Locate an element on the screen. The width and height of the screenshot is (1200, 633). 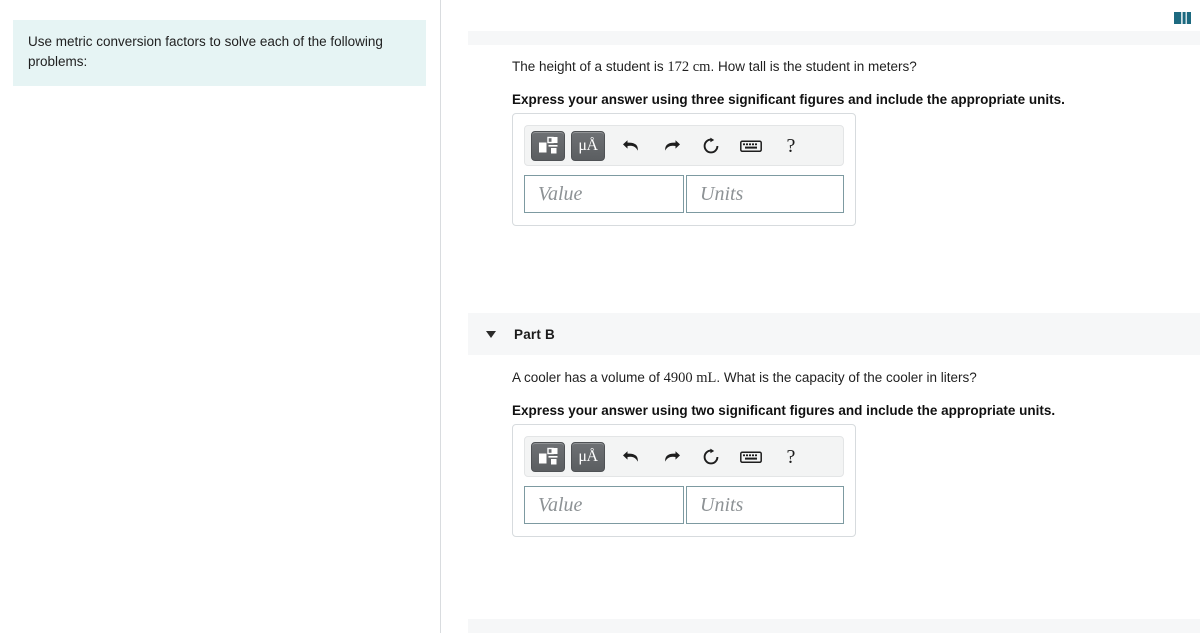
part-b-label: Part B is located at coordinates (534, 334).